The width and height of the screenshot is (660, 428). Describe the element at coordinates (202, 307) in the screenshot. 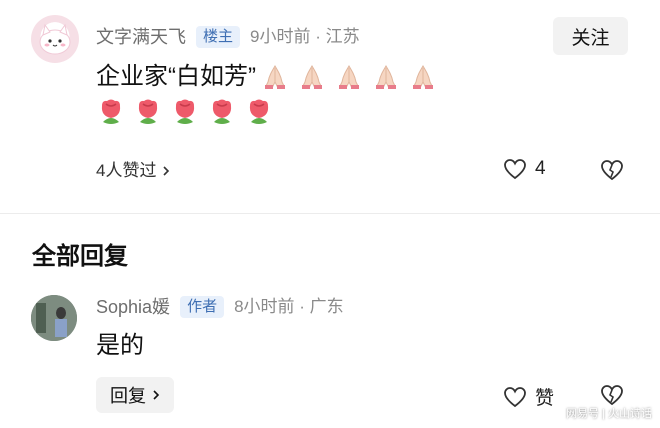

I see `author-badge: 作者` at that location.